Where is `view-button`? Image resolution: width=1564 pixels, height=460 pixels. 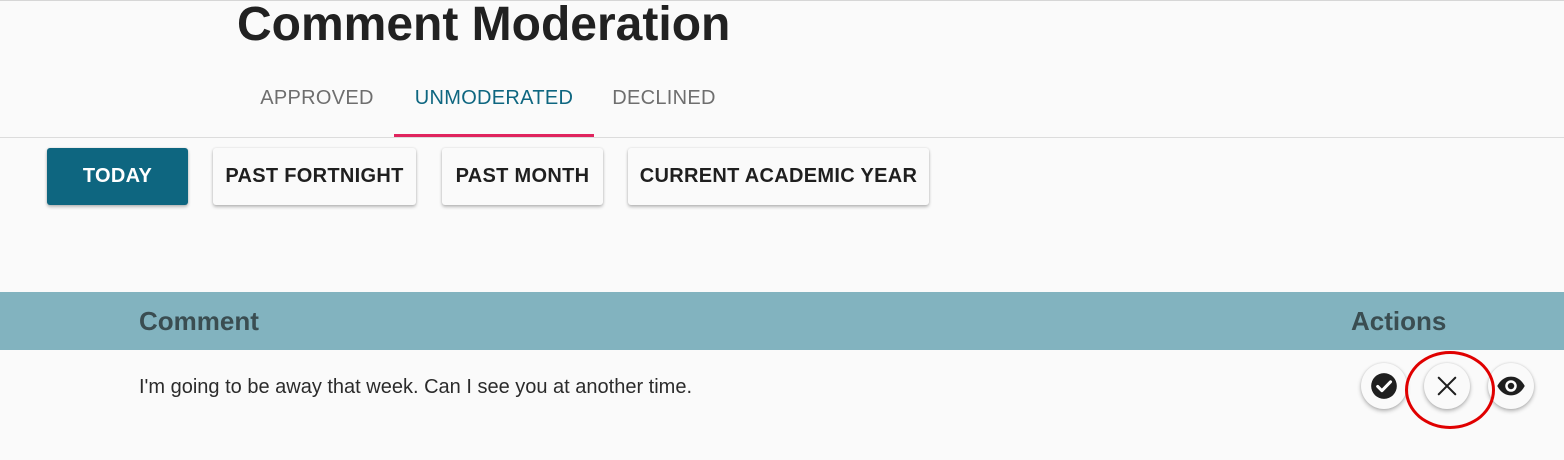 view-button is located at coordinates (1511, 386).